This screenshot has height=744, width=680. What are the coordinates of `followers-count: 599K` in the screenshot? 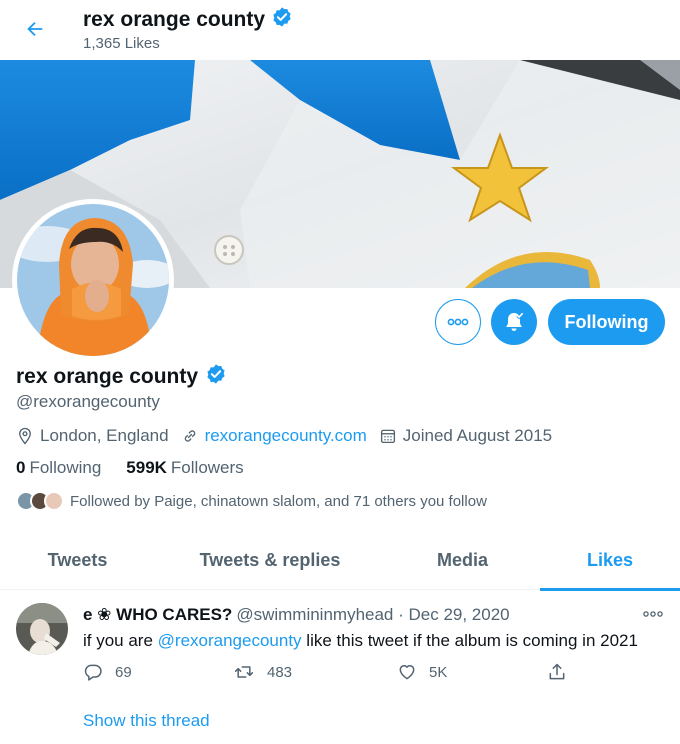 It's located at (146, 467).